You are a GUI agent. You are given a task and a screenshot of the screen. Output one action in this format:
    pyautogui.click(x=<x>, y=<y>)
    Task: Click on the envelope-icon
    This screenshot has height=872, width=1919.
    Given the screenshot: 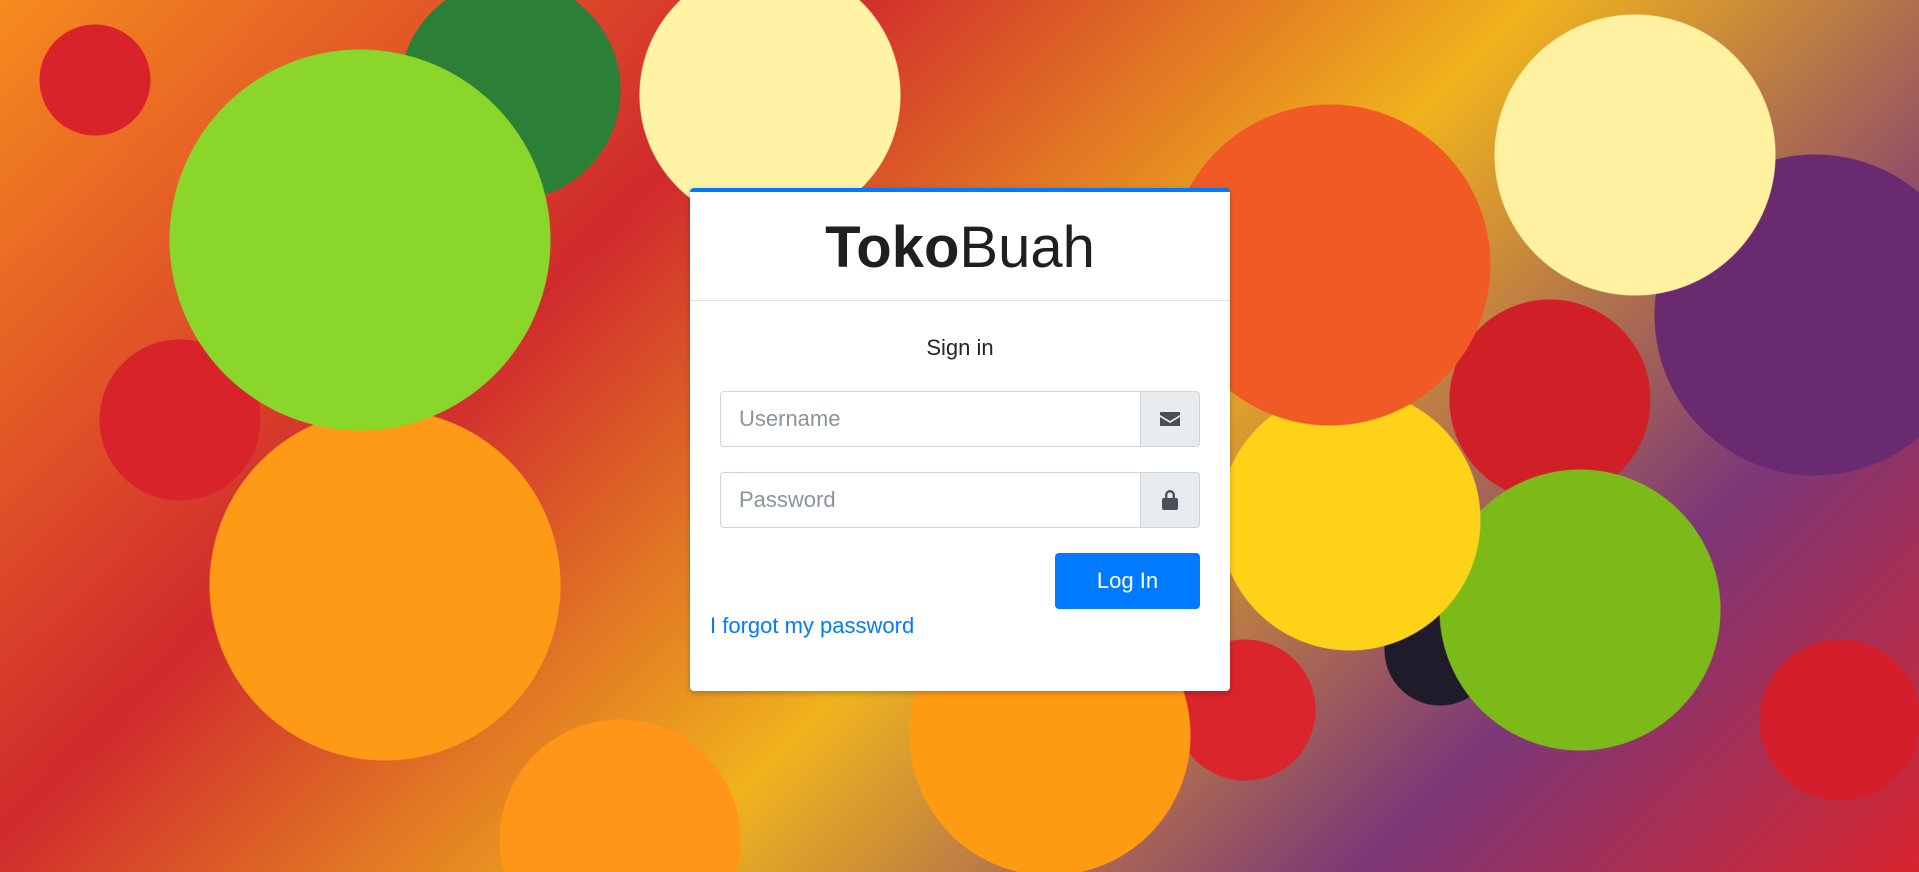 What is the action you would take?
    pyautogui.click(x=1170, y=419)
    